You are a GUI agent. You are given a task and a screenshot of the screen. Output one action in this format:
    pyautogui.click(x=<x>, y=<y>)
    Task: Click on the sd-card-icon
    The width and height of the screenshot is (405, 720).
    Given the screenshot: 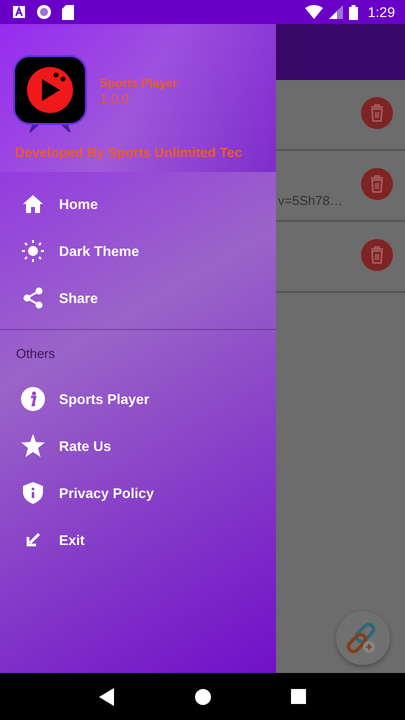 What is the action you would take?
    pyautogui.click(x=68, y=12)
    